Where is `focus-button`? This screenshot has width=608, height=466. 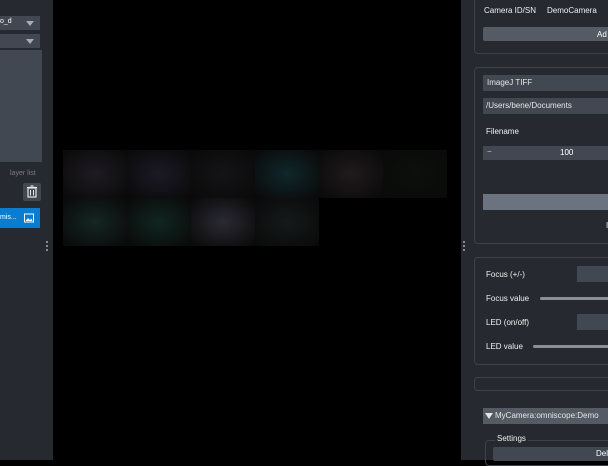
focus-button is located at coordinates (592, 274).